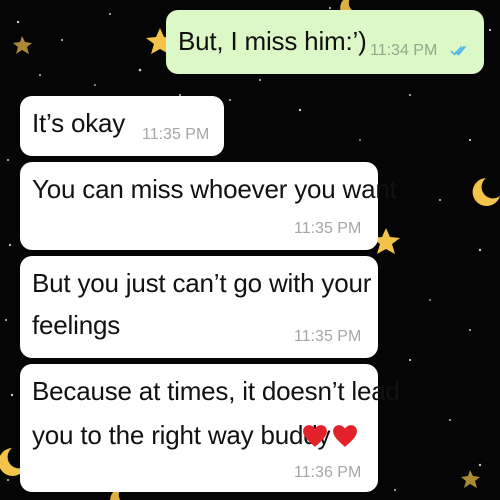 The height and width of the screenshot is (500, 500). I want to click on message-bubble-incoming: You can miss whoever you want 11:35 PM, so click(208, 206).